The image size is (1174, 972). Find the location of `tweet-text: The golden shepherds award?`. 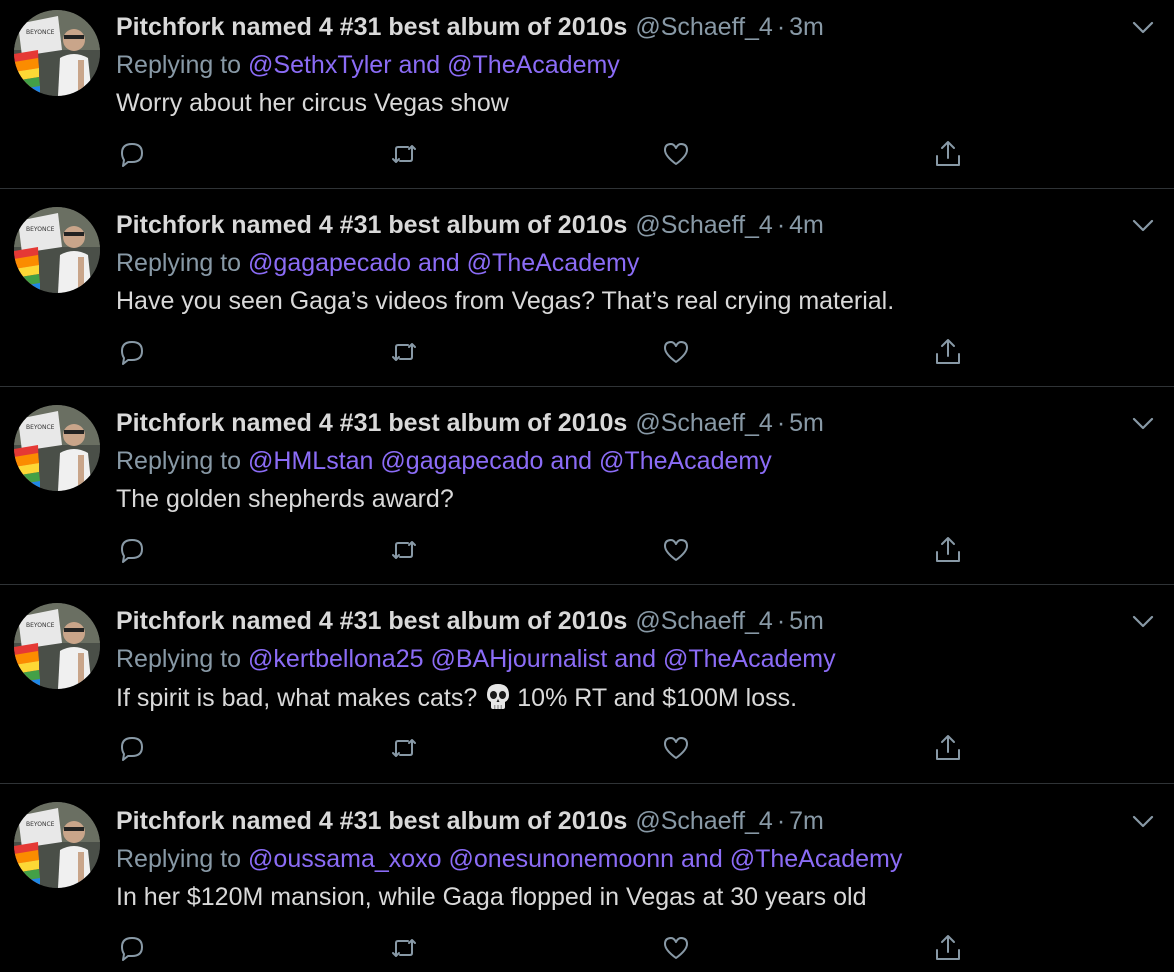

tweet-text: The golden shepherds award? is located at coordinates (285, 499).